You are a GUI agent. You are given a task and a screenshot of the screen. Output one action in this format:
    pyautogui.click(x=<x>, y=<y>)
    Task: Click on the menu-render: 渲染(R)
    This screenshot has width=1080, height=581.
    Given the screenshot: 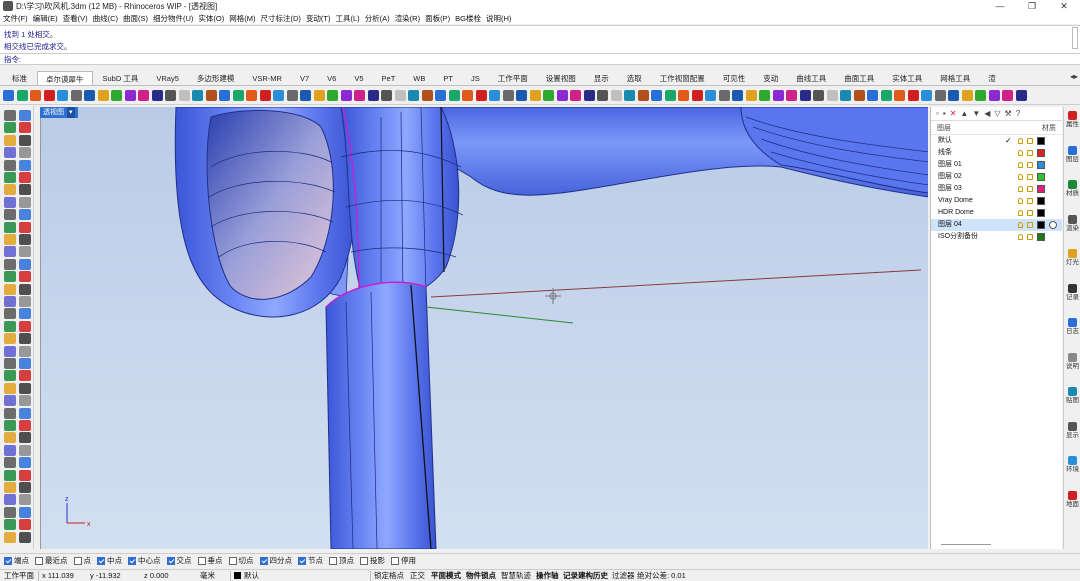 What is the action you would take?
    pyautogui.click(x=407, y=18)
    